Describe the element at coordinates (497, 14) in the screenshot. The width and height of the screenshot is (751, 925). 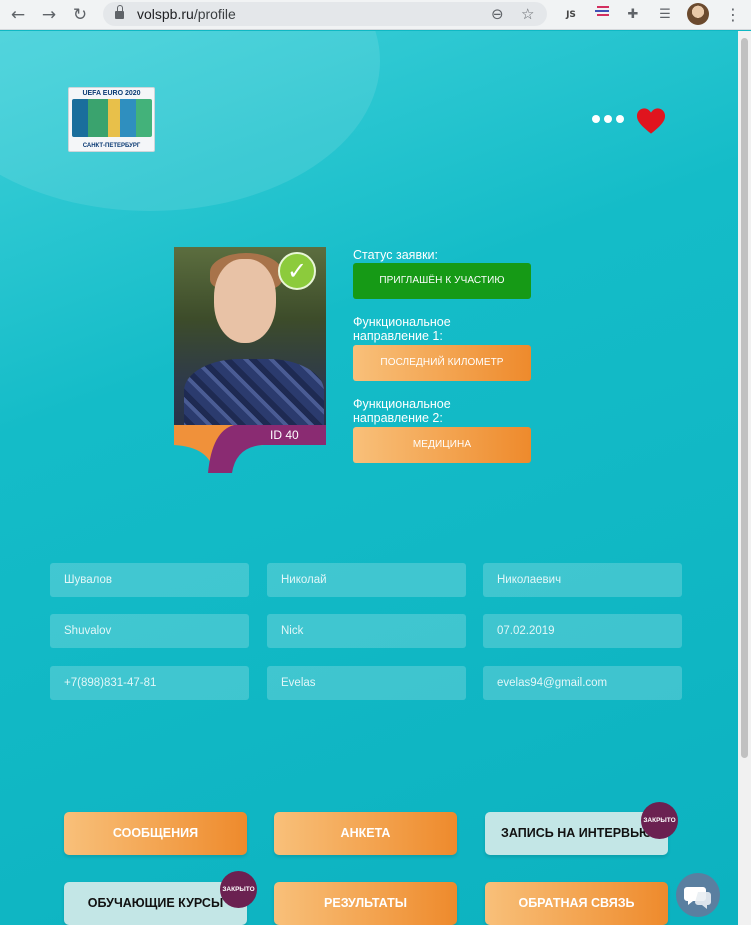
I see `zoom-icon: ⊖` at that location.